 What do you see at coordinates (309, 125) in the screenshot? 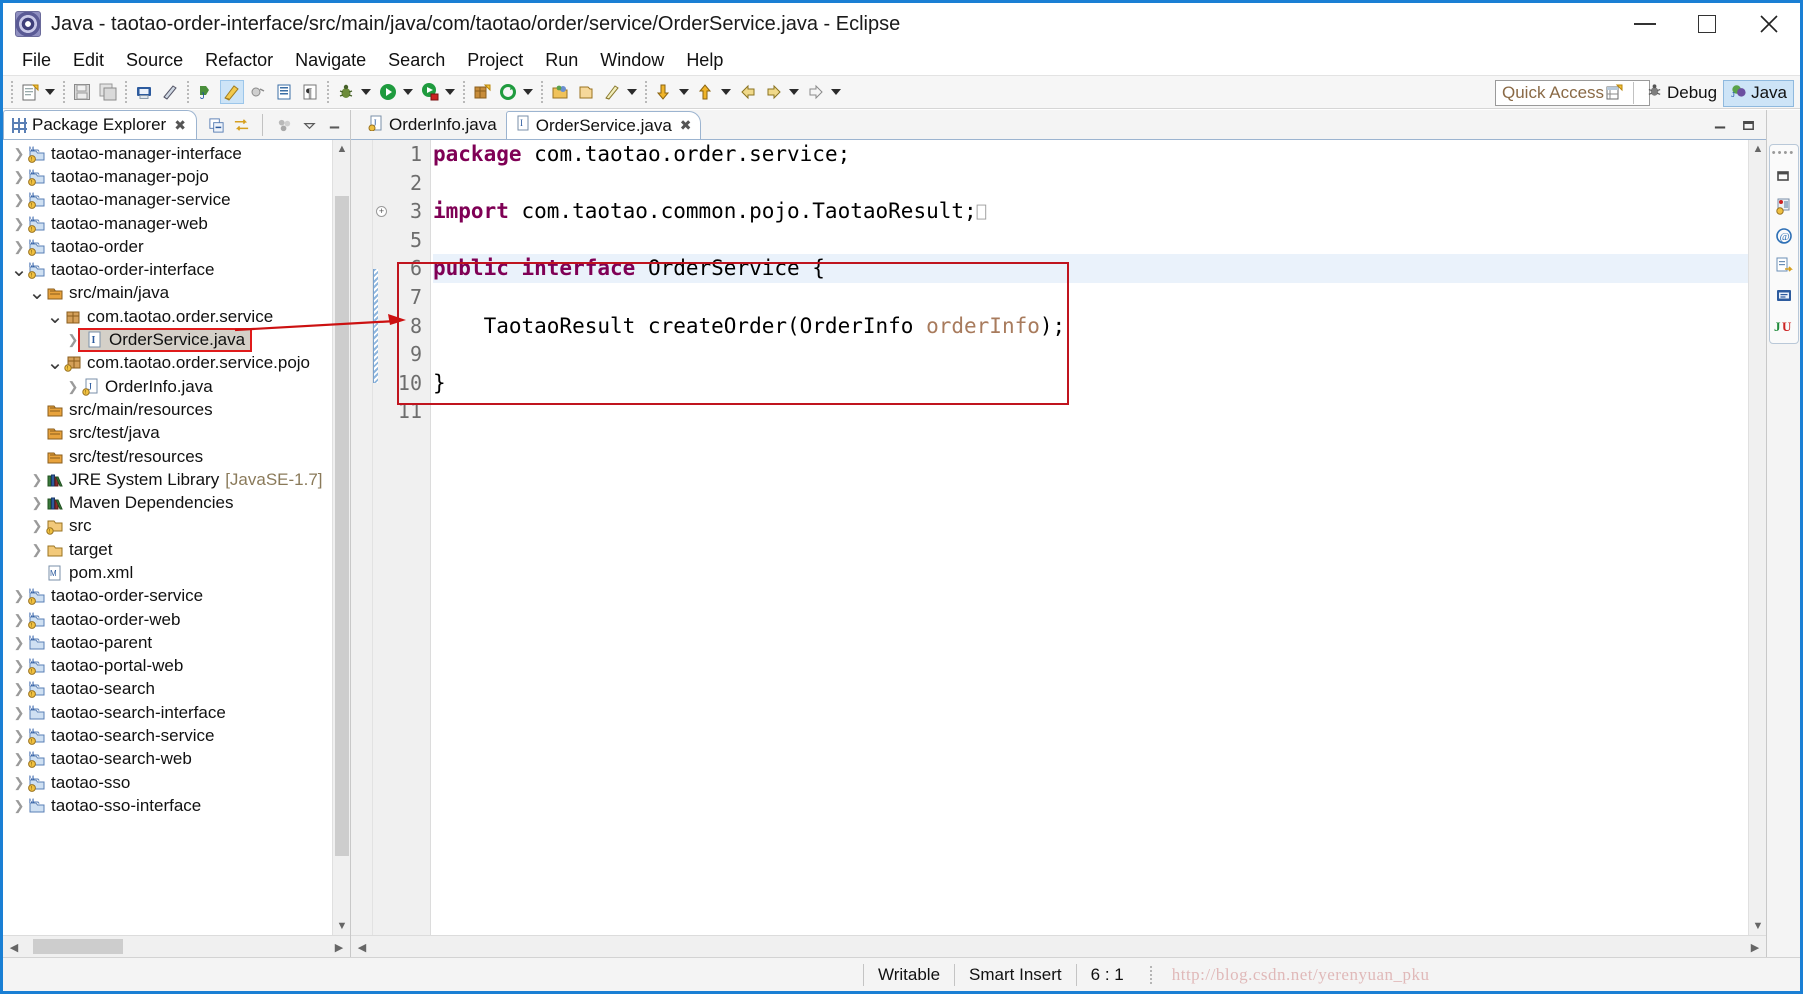
I see `chevron-down-icon` at bounding box center [309, 125].